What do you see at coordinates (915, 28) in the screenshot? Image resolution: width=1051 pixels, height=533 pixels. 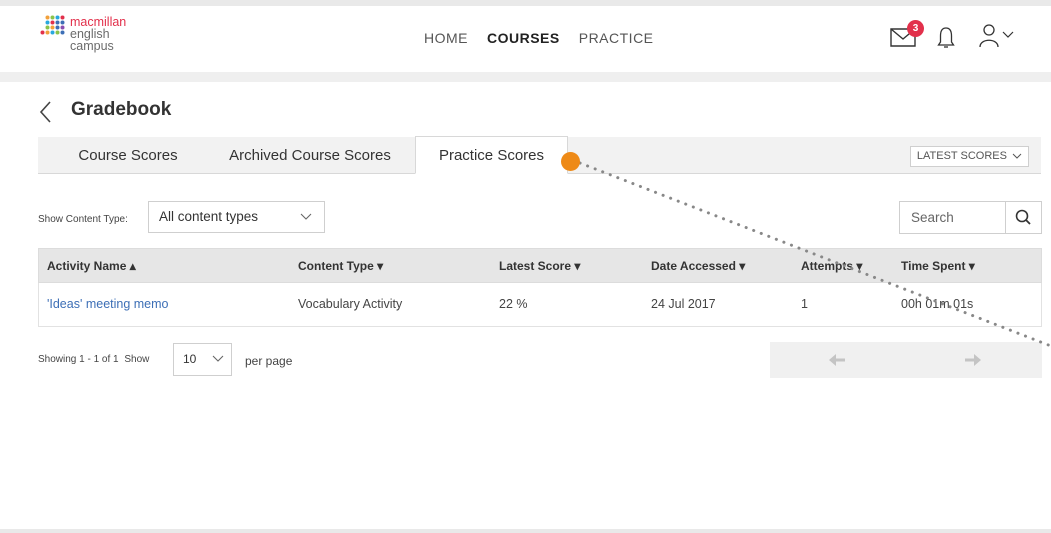 I see `mail-badge: 3` at bounding box center [915, 28].